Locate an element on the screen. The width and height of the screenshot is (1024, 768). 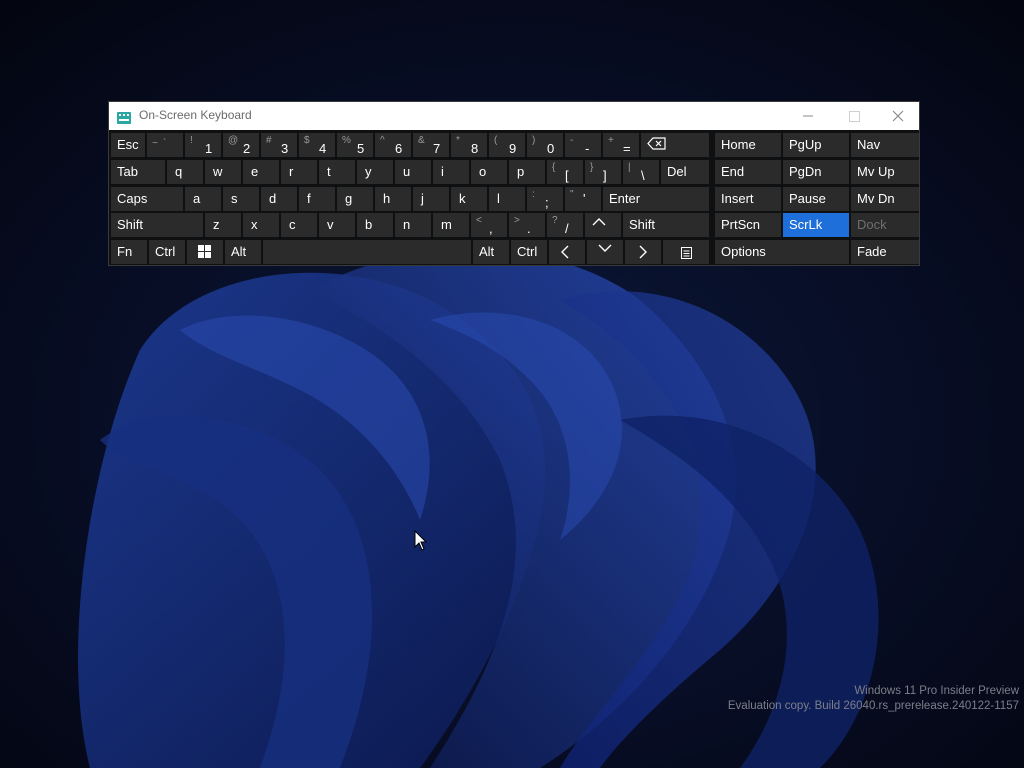
key-ctrl-left: Ctrl is located at coordinates (167, 252).